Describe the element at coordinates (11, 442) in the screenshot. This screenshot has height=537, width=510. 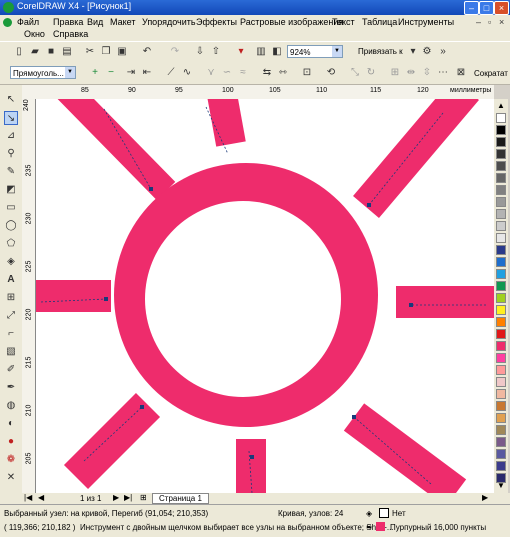
I see `color-eyedropper-icon: ●` at that location.